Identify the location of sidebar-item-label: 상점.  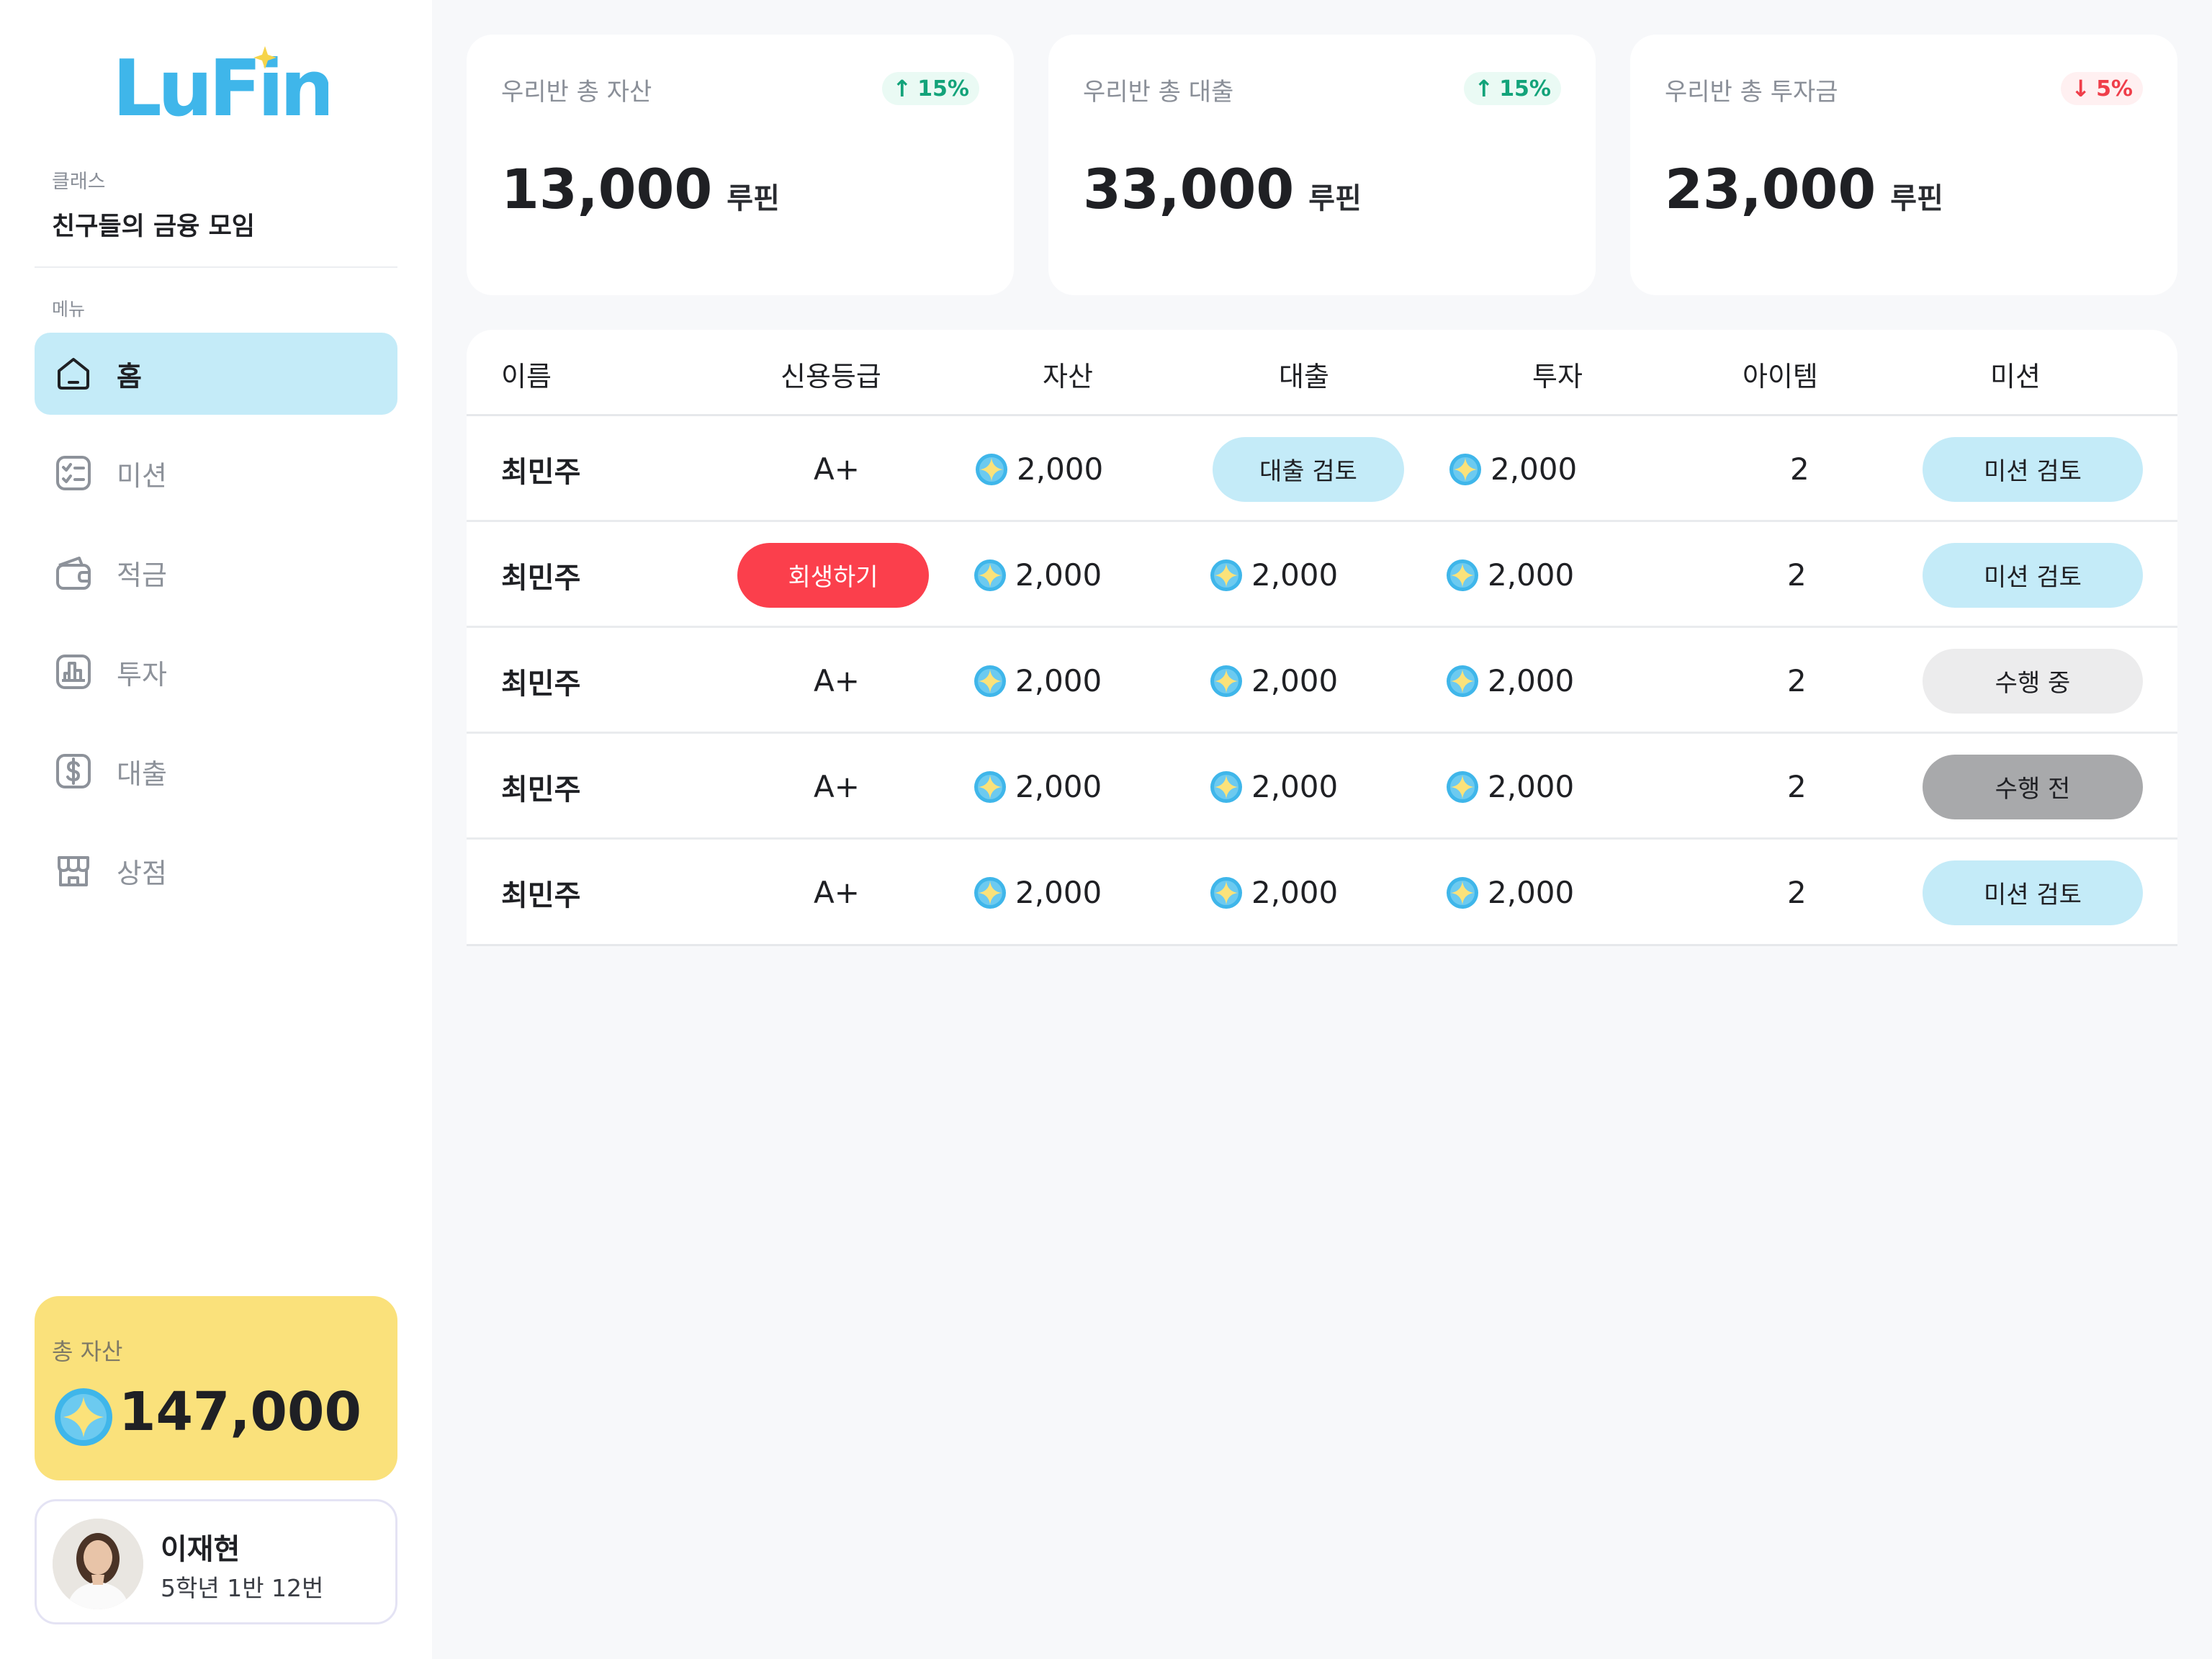
(142, 873).